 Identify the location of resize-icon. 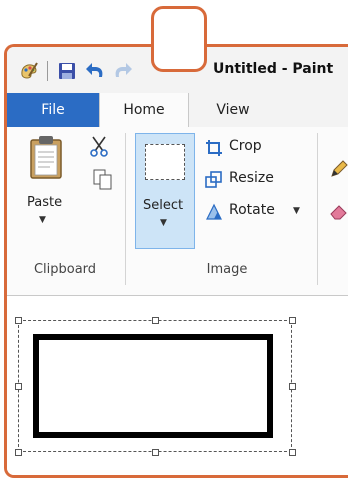
(214, 182).